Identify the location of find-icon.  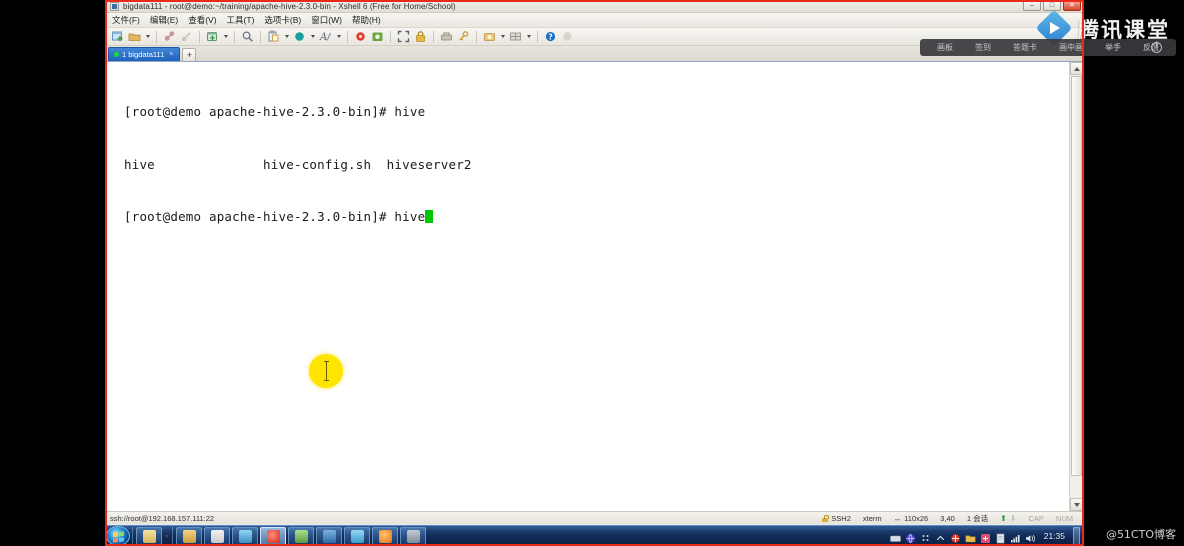
(247, 36).